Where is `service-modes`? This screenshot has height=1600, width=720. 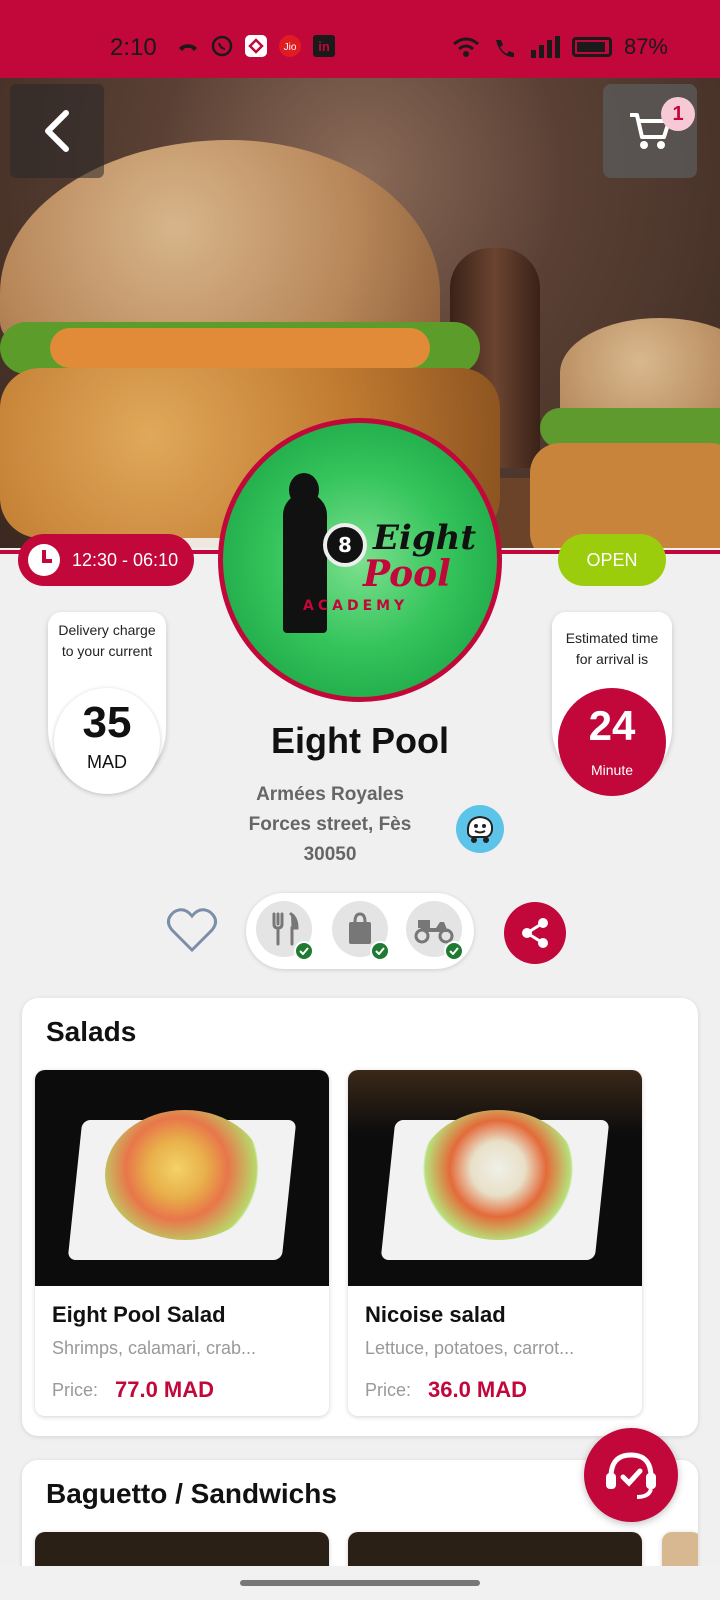
service-modes is located at coordinates (360, 931).